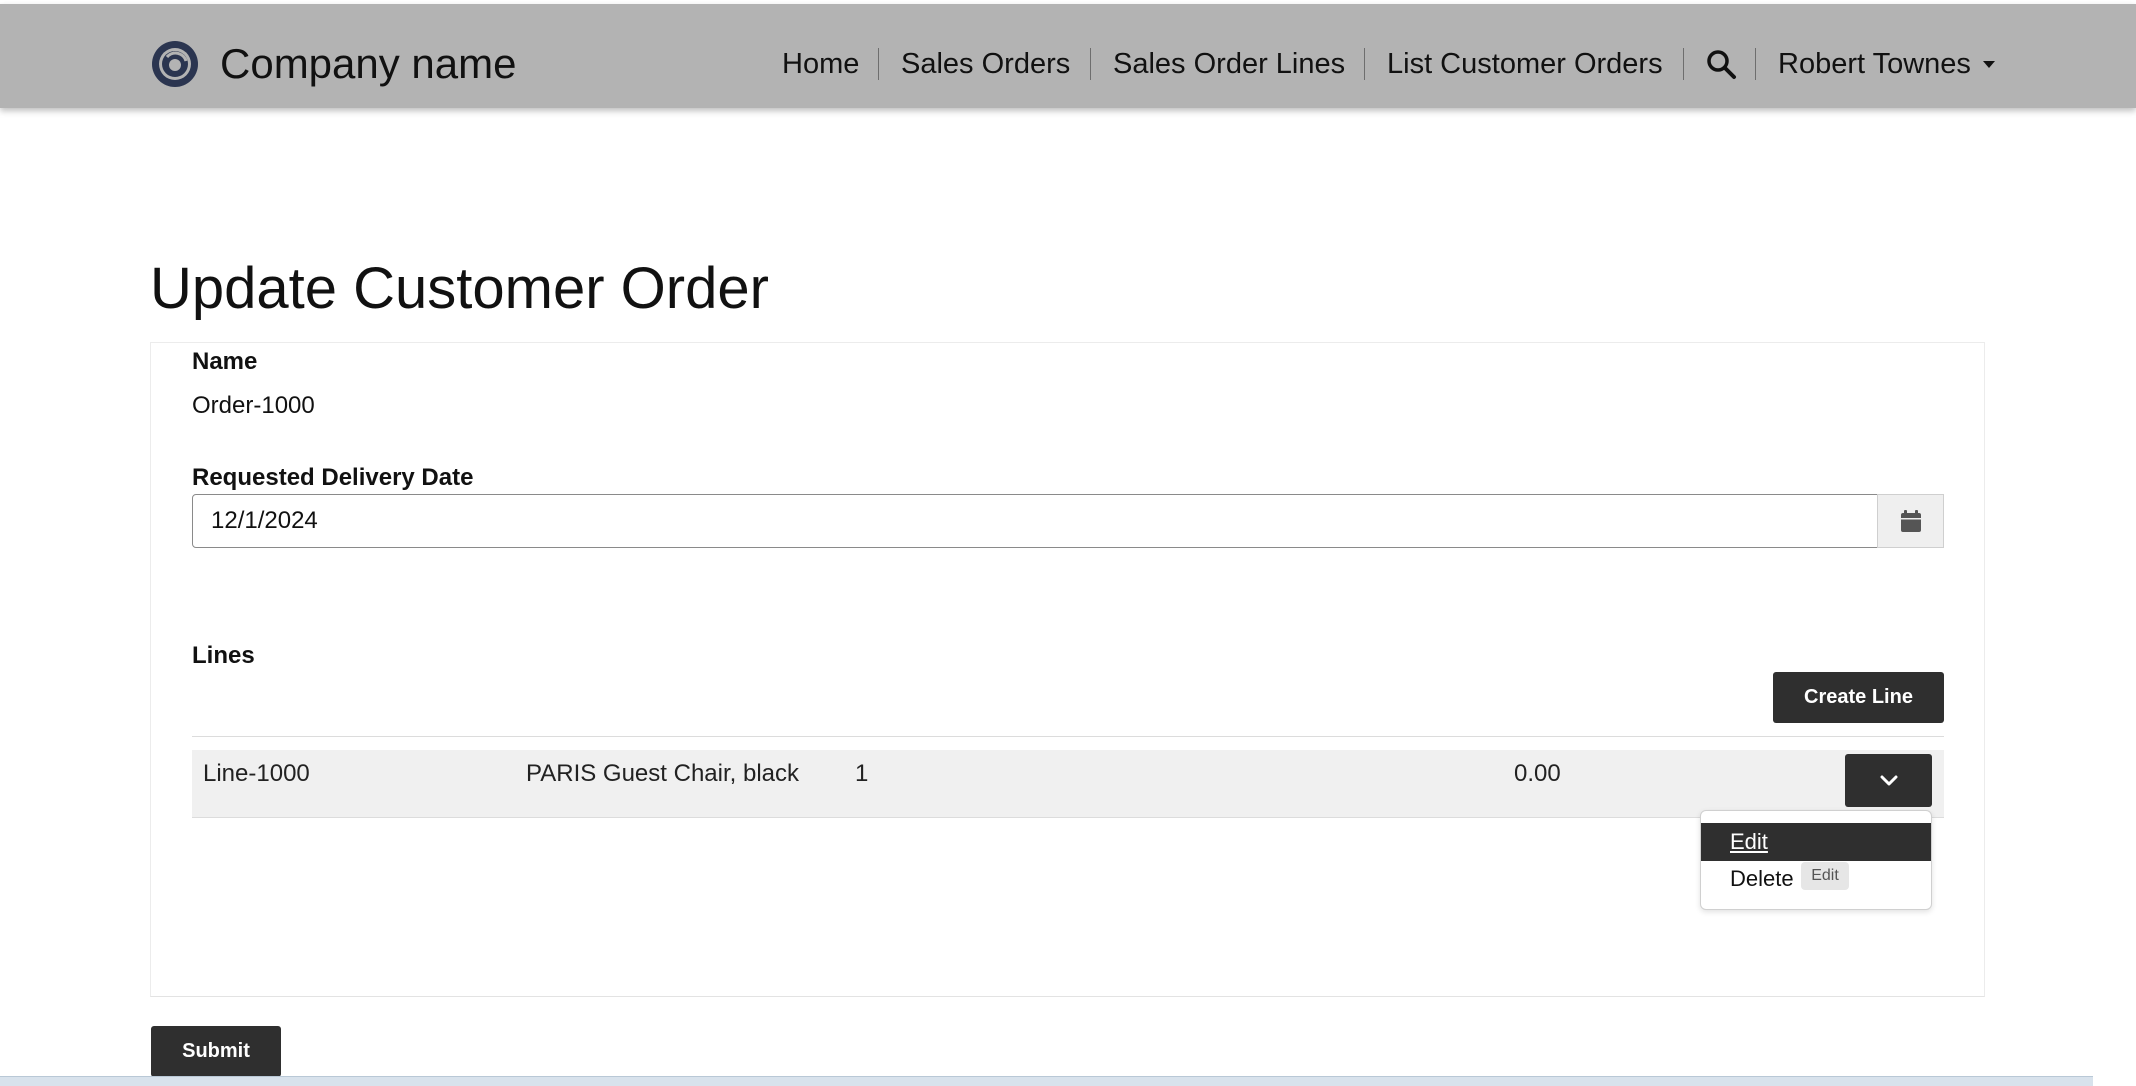 This screenshot has width=2136, height=1086. Describe the element at coordinates (1035, 521) in the screenshot. I see `delivery-date-input` at that location.